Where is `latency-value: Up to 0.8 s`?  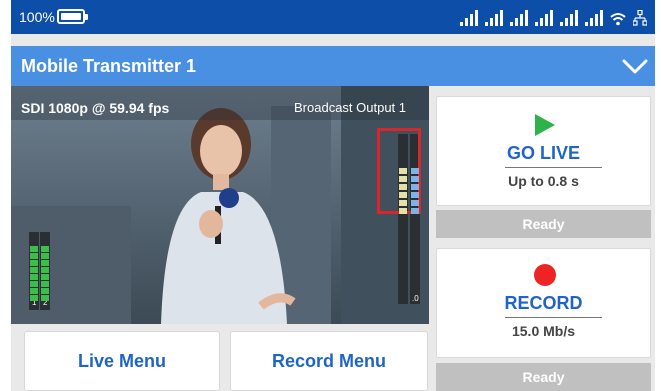 latency-value: Up to 0.8 s is located at coordinates (543, 181).